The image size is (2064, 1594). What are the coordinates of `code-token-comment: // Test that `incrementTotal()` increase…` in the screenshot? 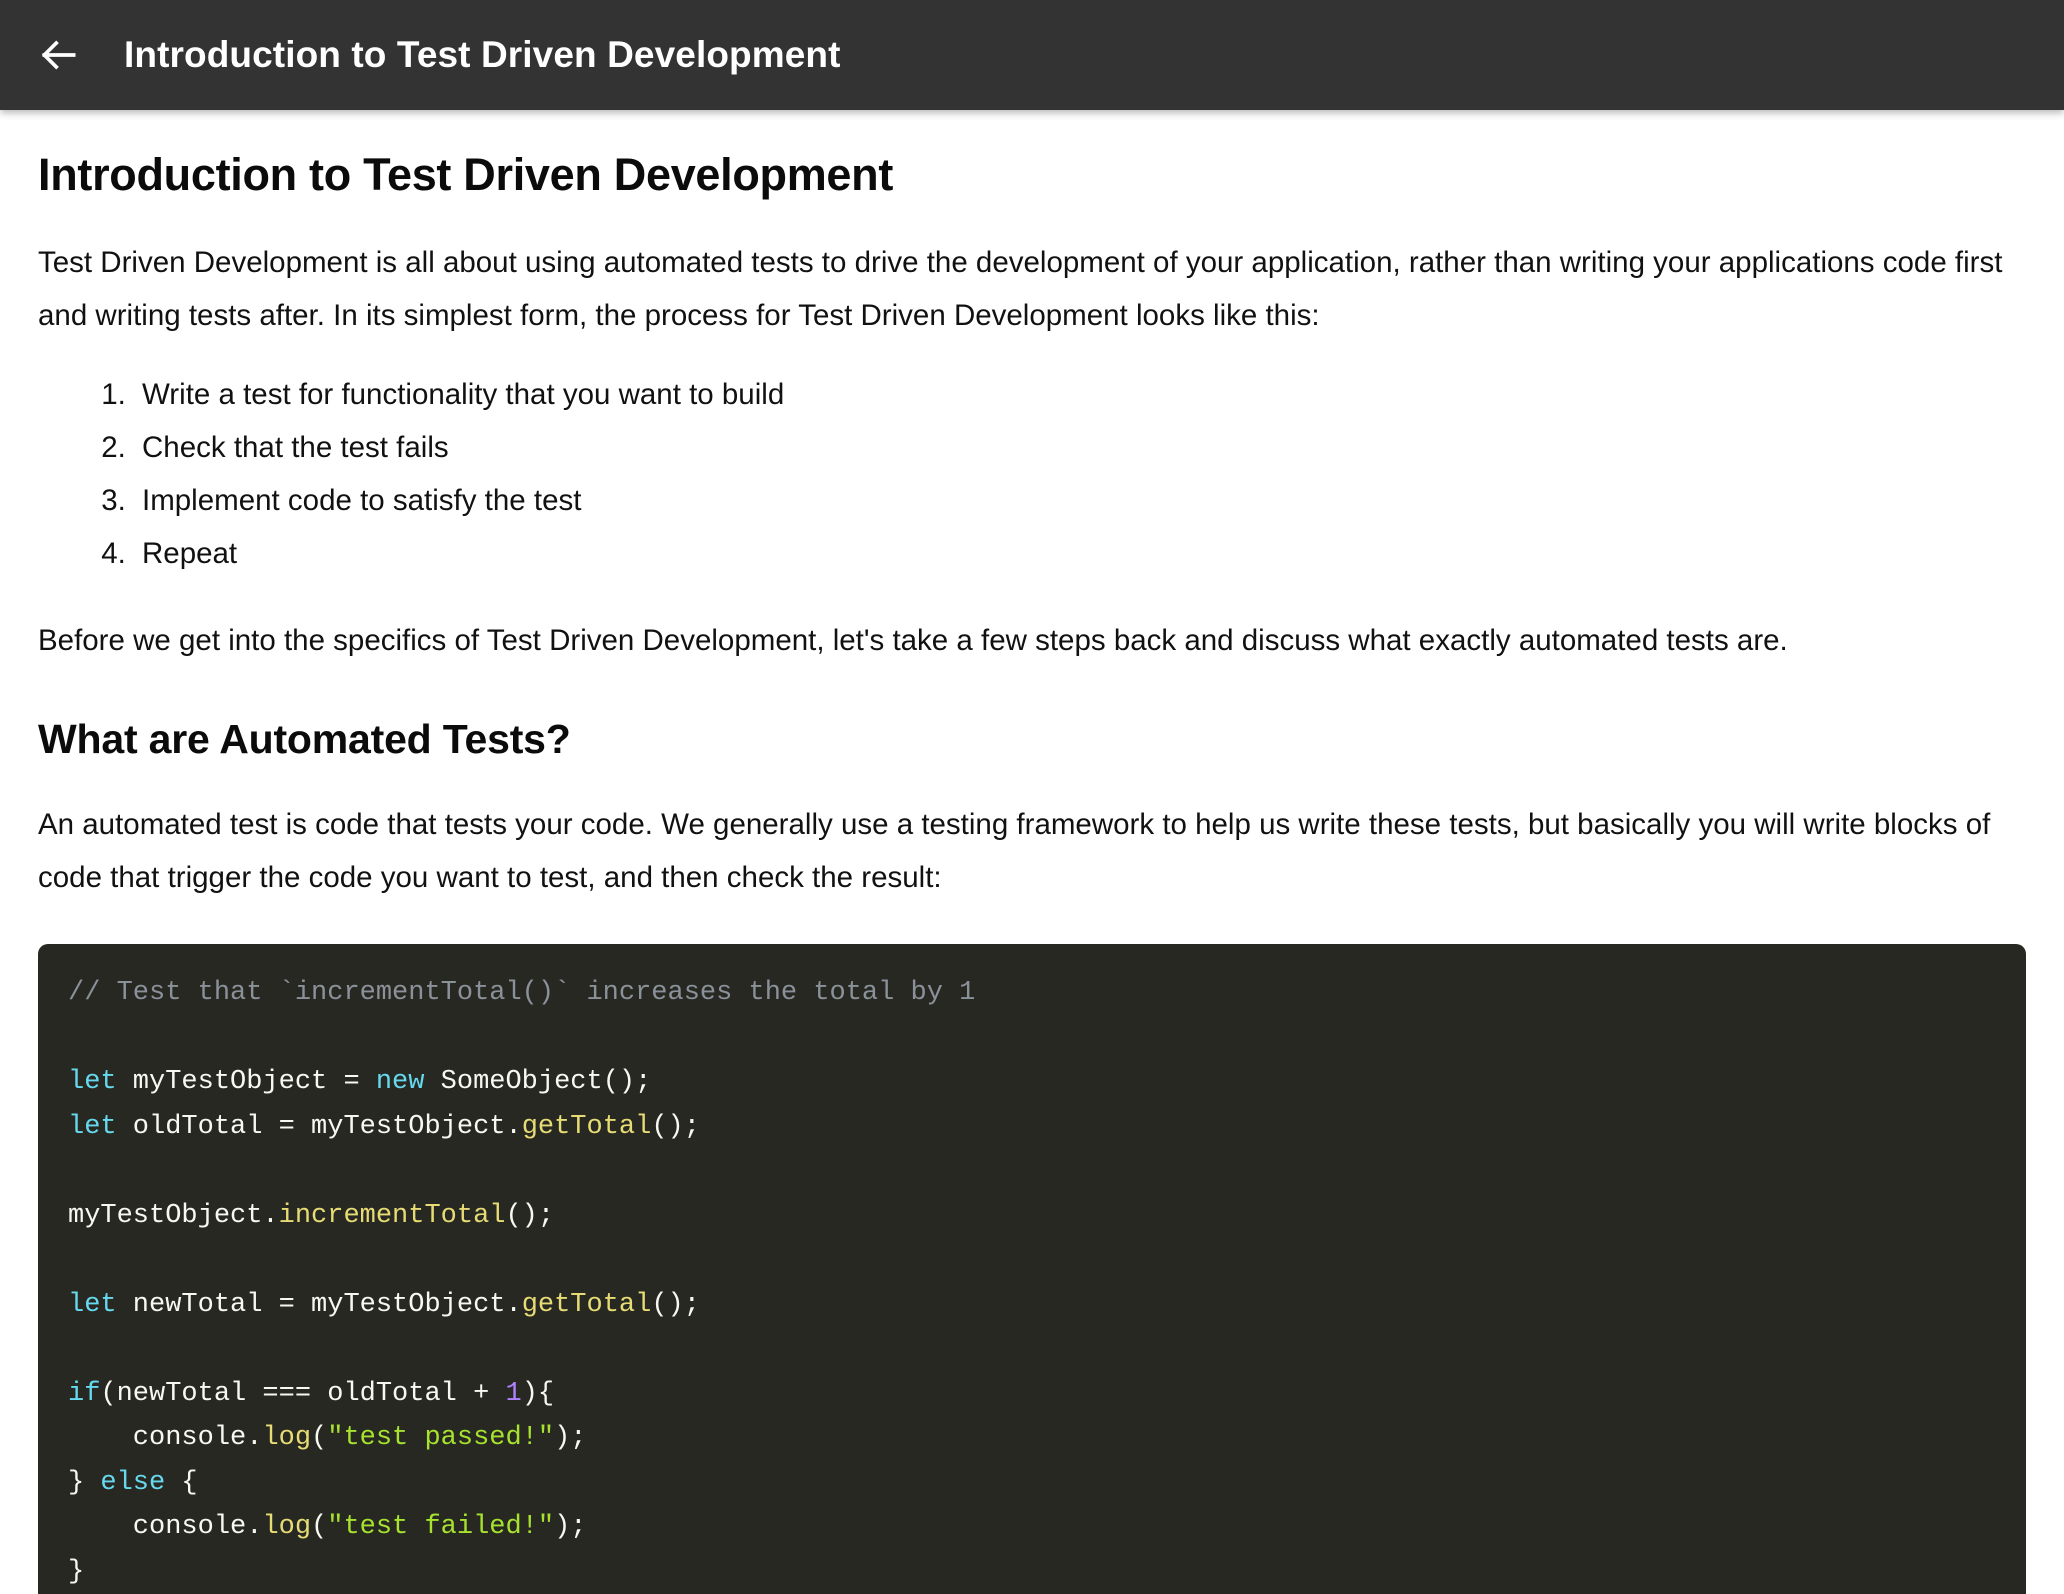 It's located at (522, 993).